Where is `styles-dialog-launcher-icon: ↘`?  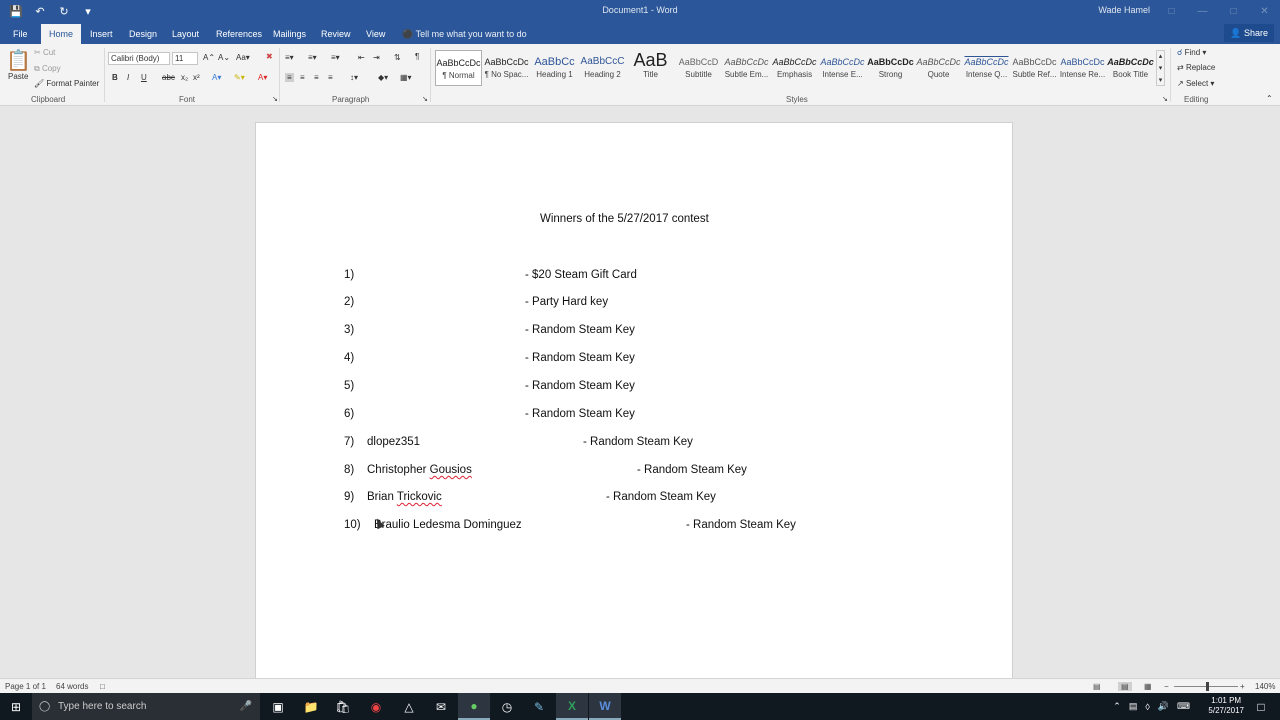
styles-dialog-launcher-icon: ↘ is located at coordinates (1165, 99).